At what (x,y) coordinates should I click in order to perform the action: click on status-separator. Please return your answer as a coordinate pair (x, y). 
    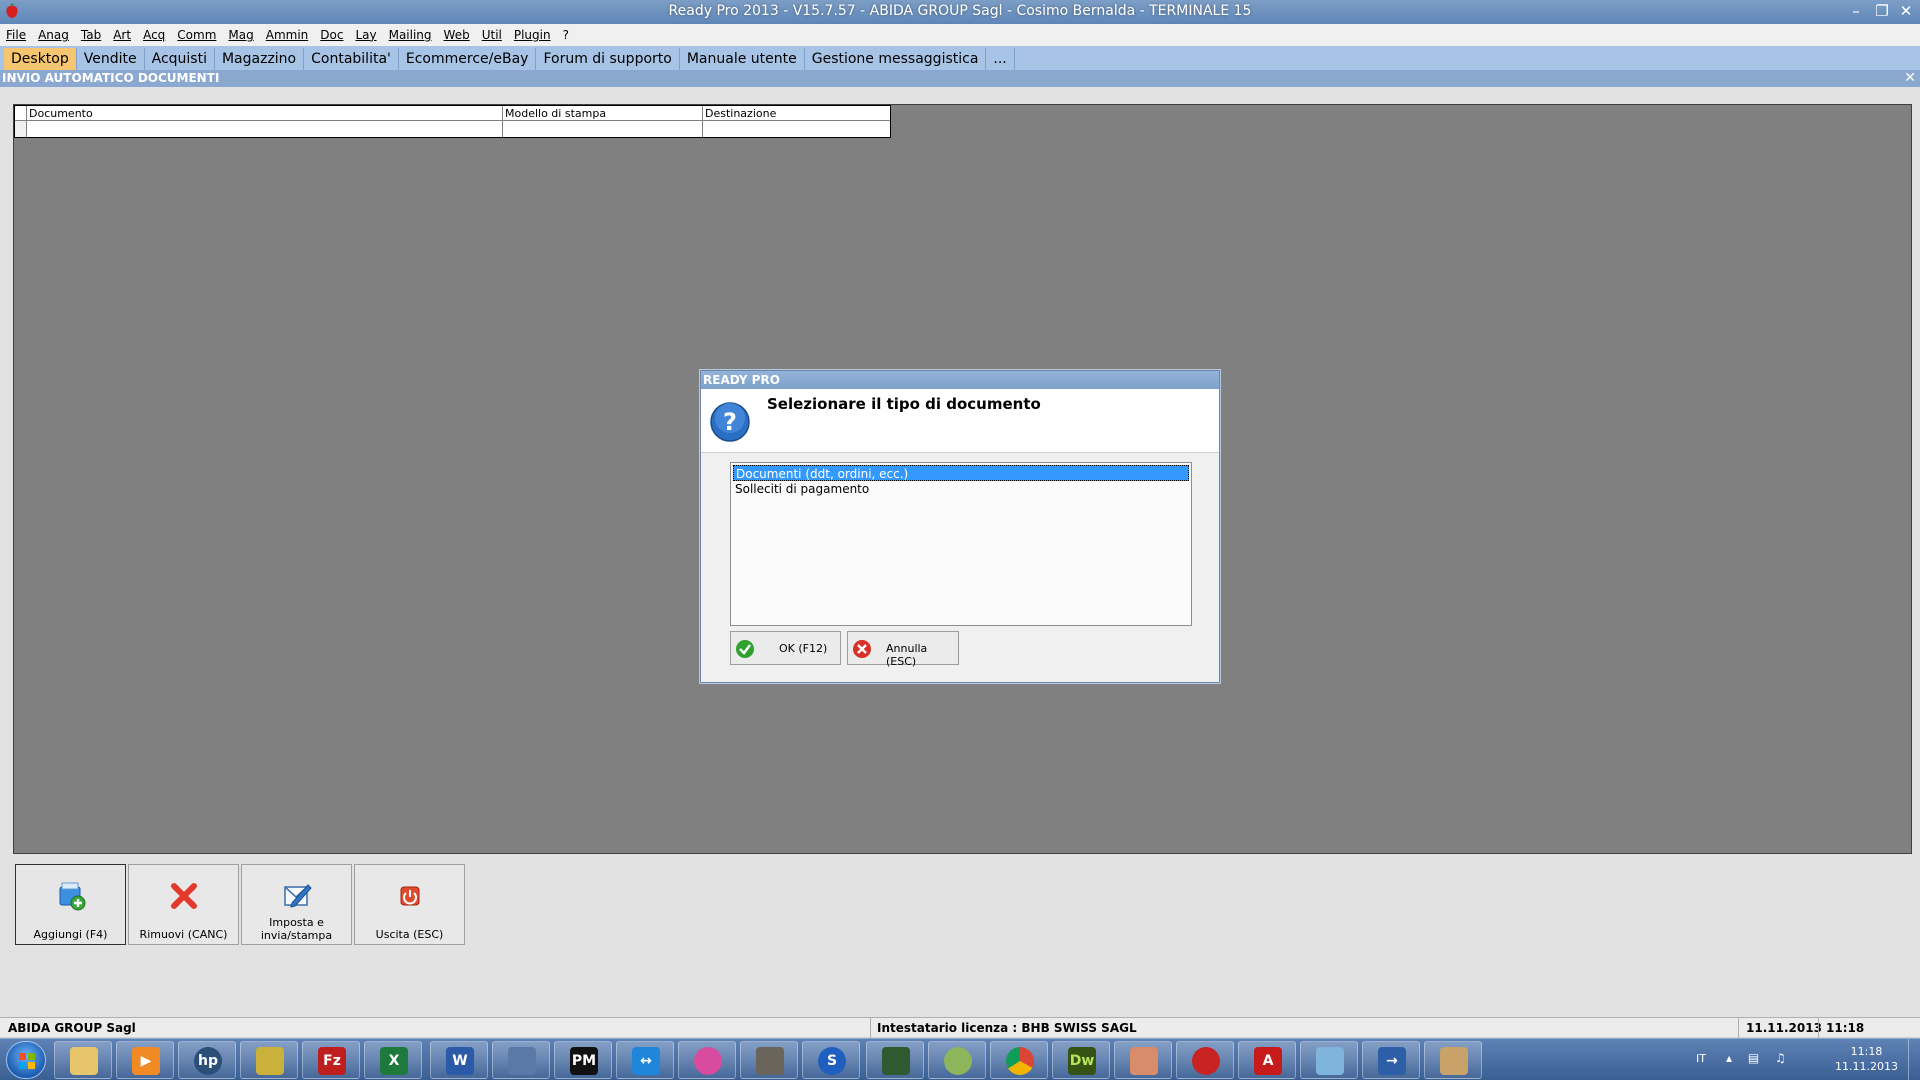
    Looking at the image, I should click on (1738, 1028).